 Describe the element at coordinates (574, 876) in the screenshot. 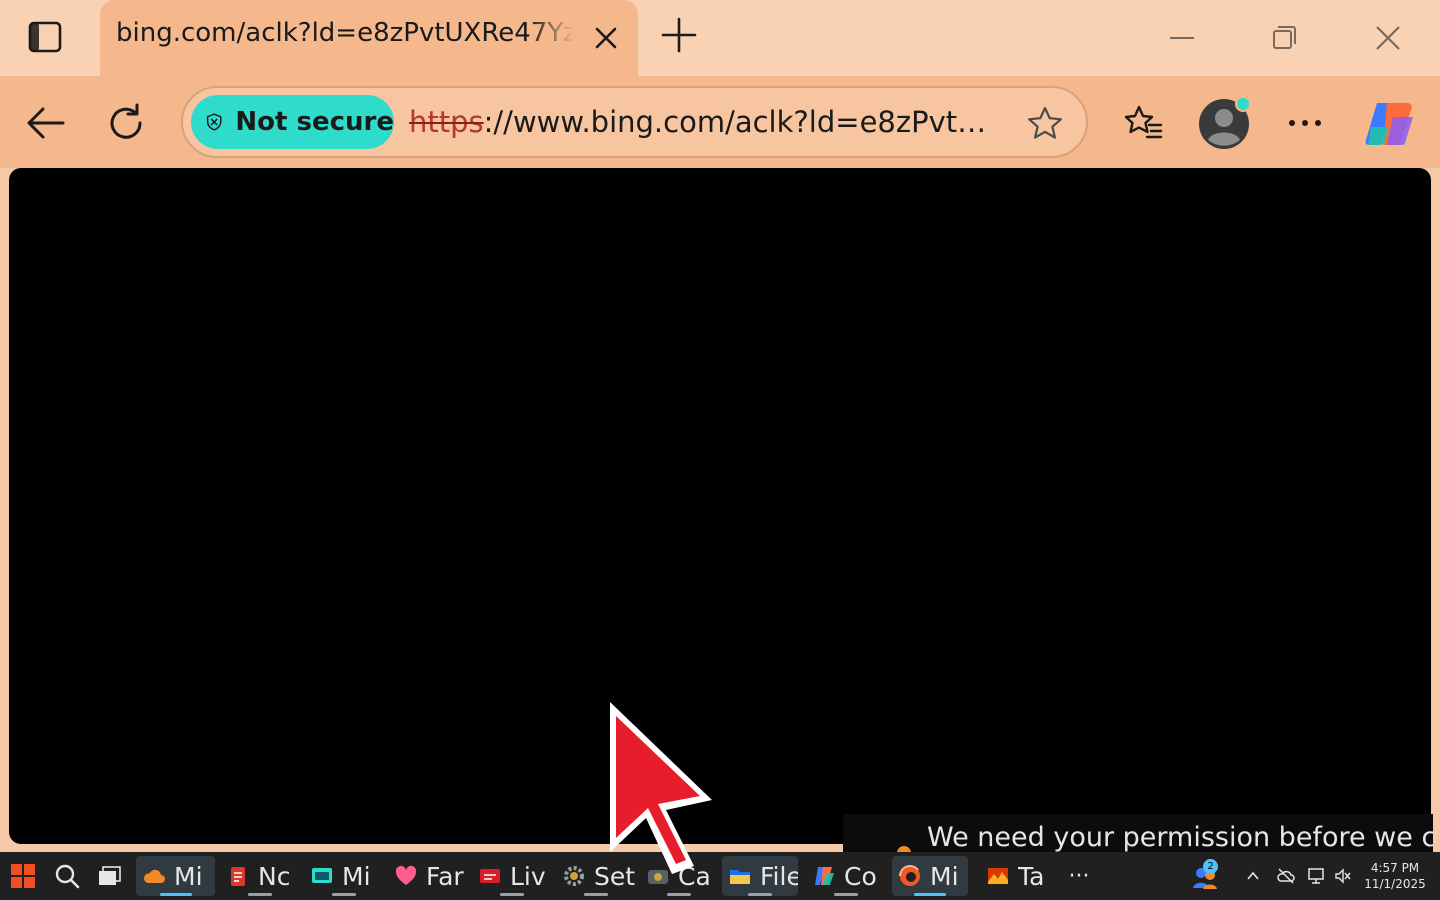

I see `gear-icon` at that location.